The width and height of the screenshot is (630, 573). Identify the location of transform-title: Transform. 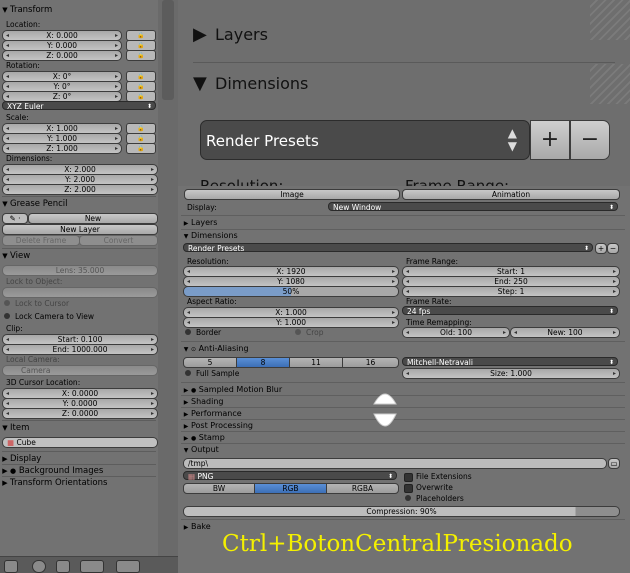
(31, 10).